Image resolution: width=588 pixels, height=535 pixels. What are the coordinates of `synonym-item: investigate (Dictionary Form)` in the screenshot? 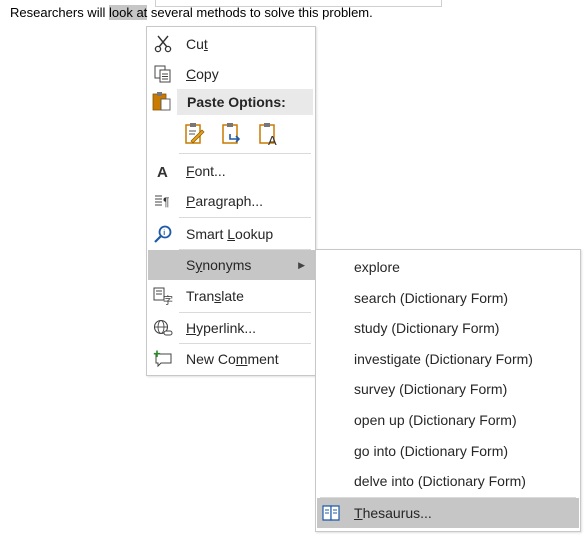 It's located at (448, 359).